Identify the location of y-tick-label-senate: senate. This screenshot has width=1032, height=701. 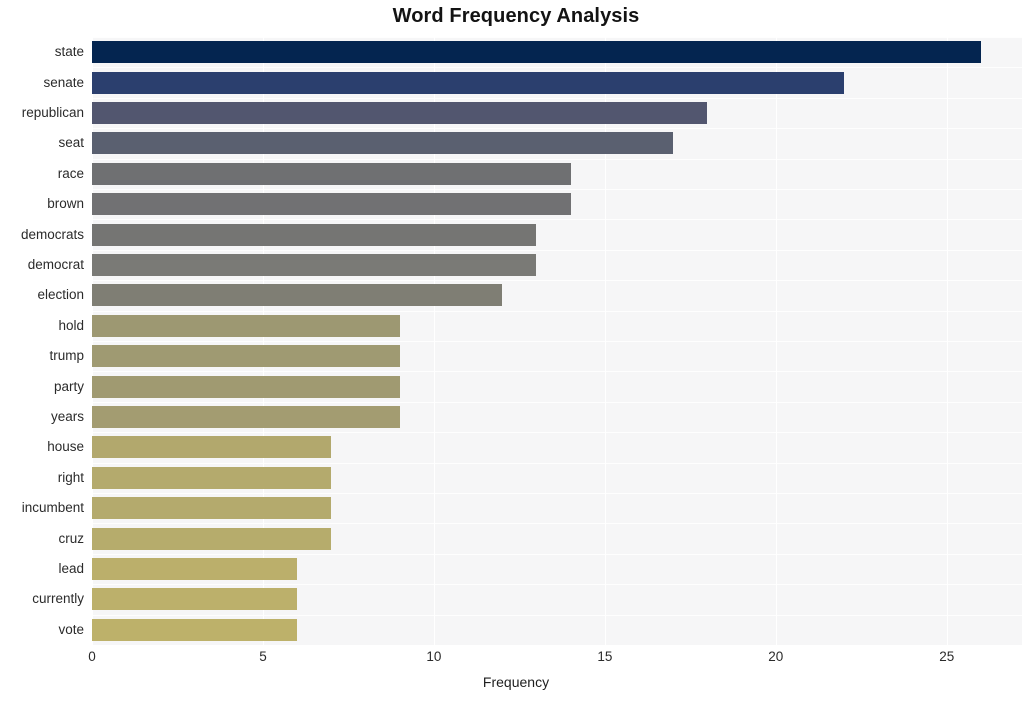
(63, 82).